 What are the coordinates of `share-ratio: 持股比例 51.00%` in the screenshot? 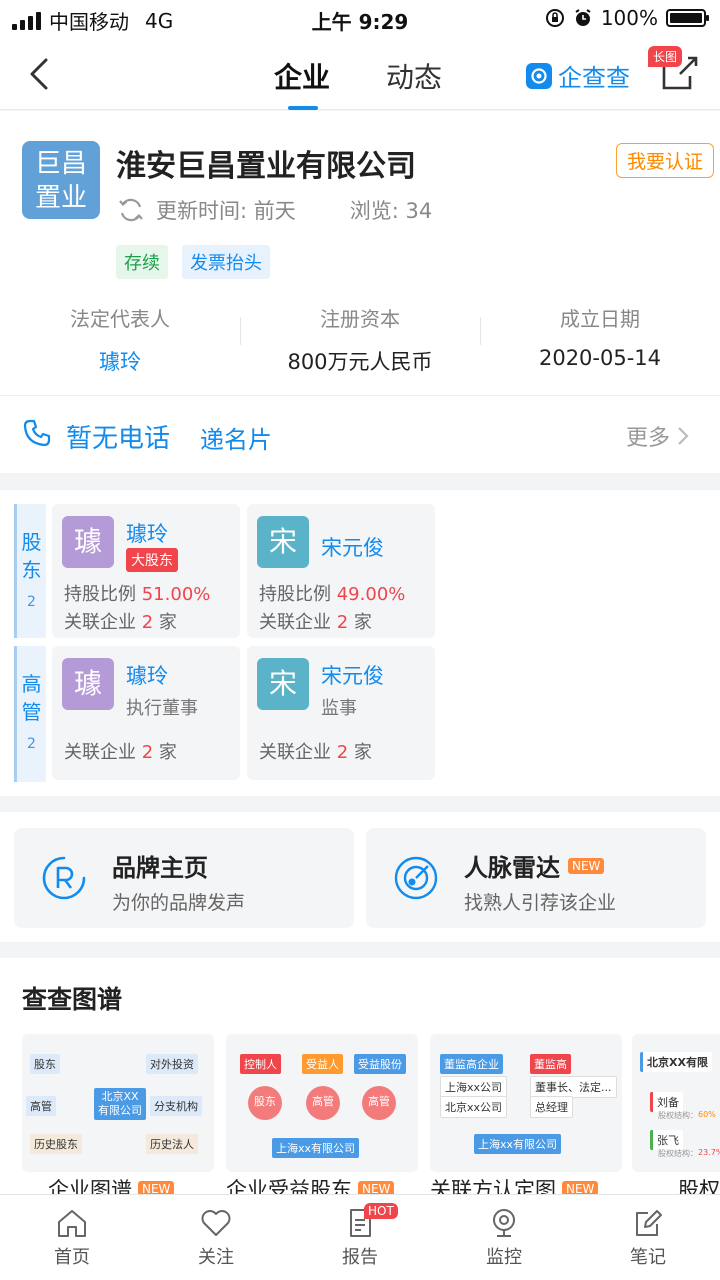 It's located at (137, 593).